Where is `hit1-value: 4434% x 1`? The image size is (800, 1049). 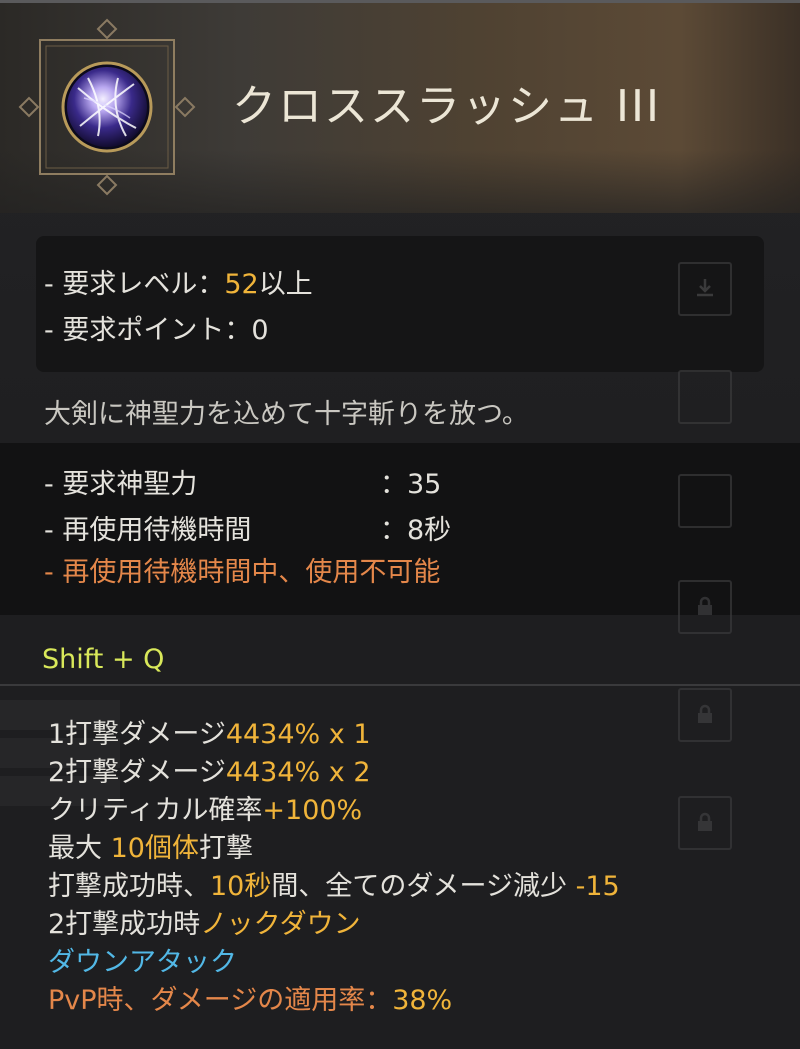
hit1-value: 4434% x 1 is located at coordinates (298, 734).